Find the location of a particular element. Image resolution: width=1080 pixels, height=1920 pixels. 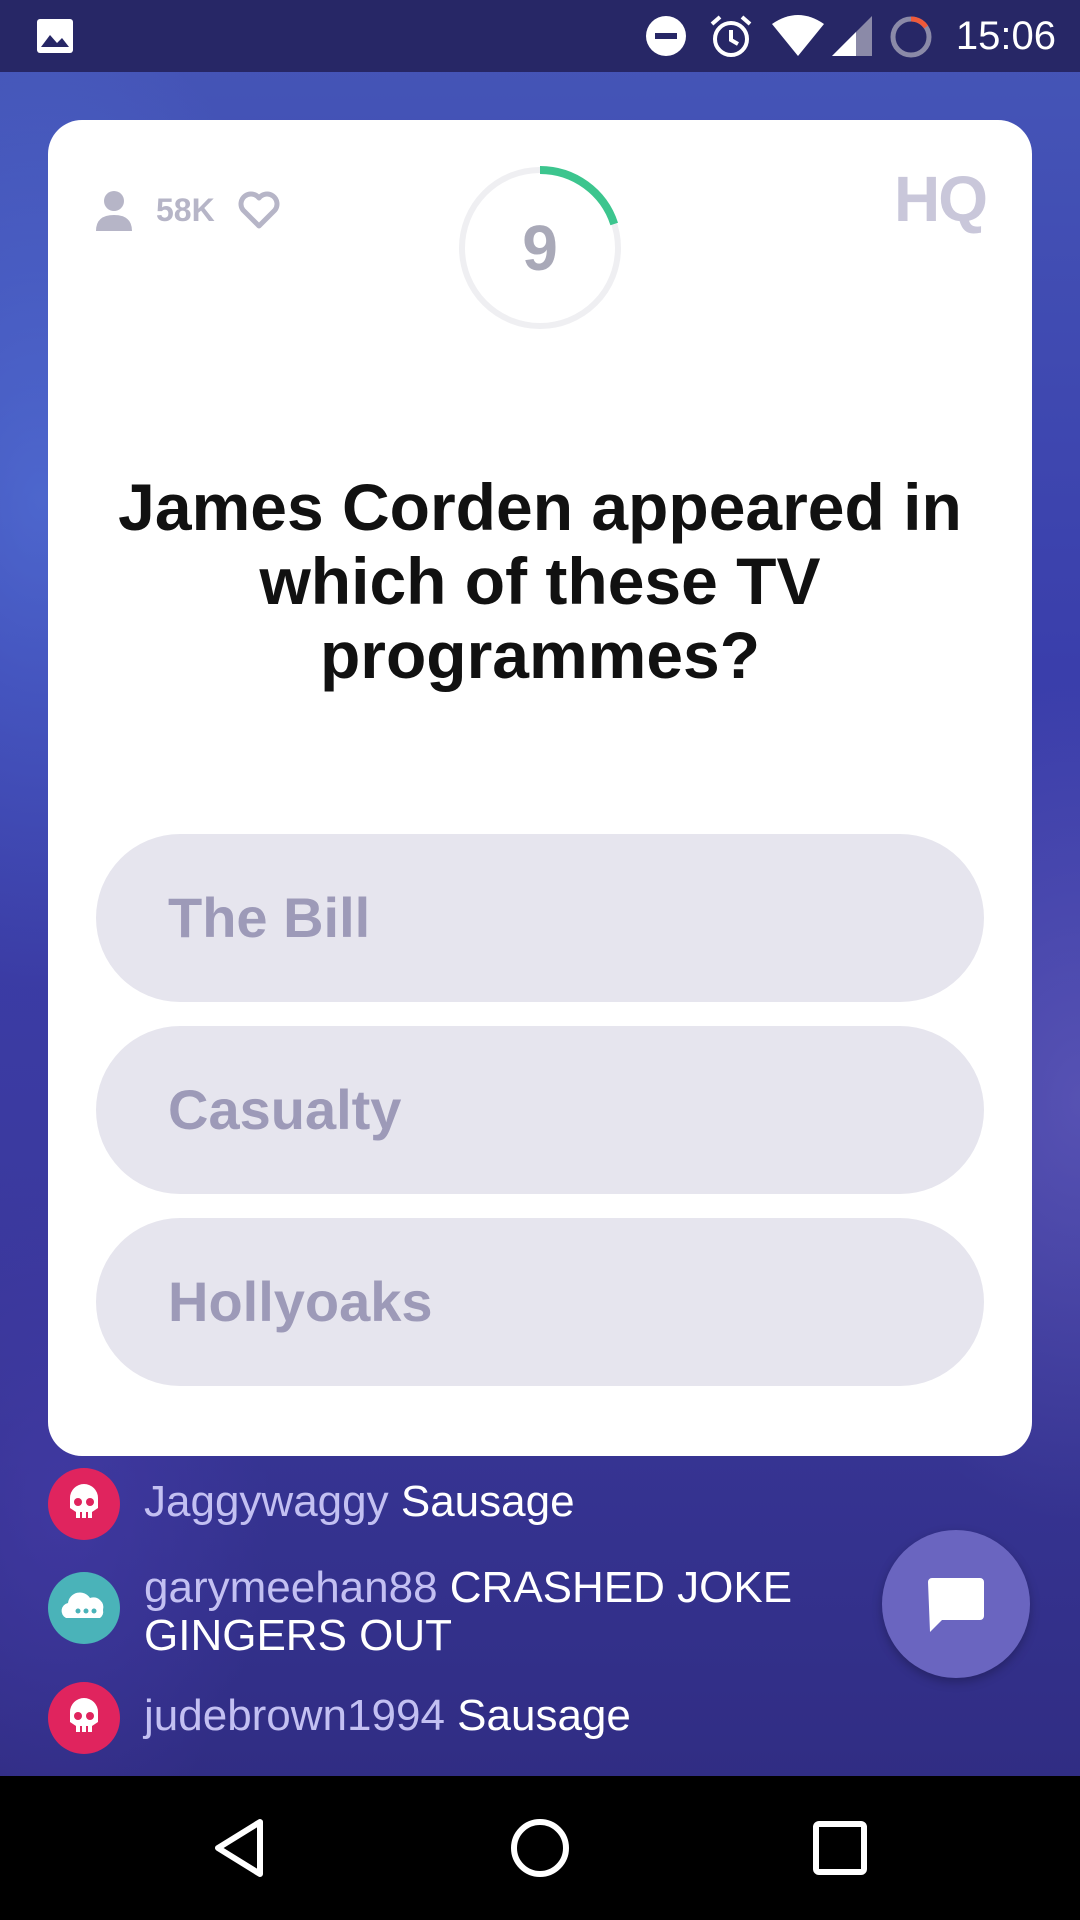

heart-icon is located at coordinates (259, 210).